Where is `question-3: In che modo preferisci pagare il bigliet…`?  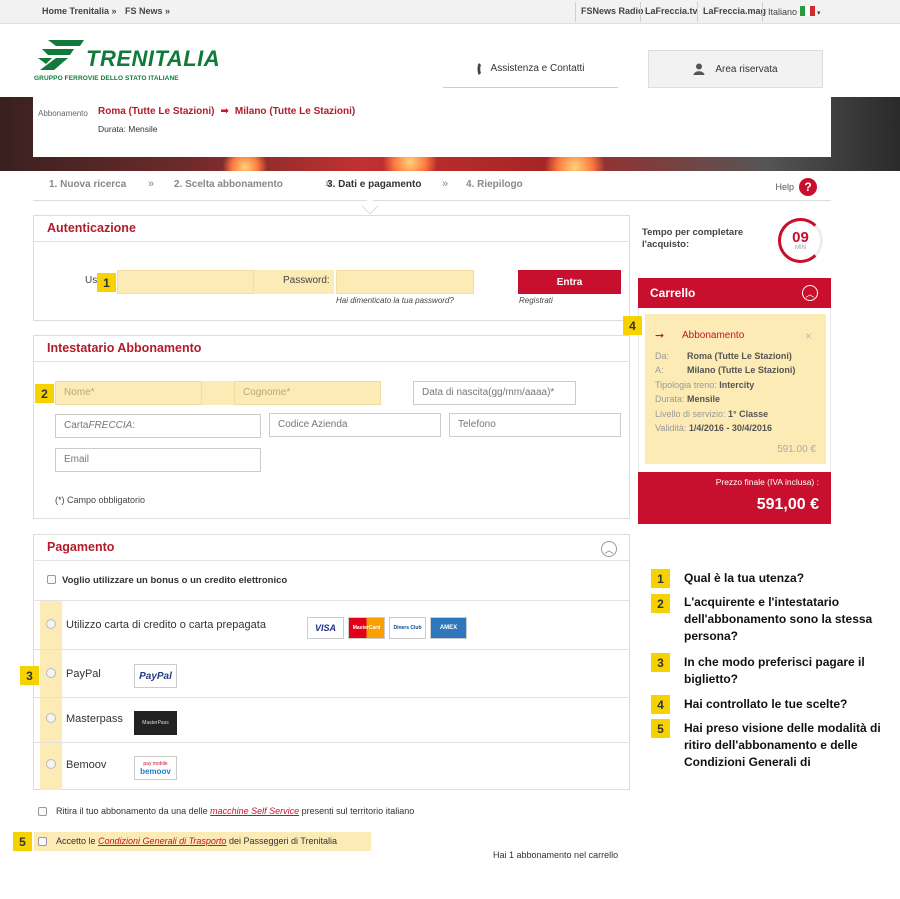
question-3: In che modo preferisci pagare il bigliet… is located at coordinates (774, 670).